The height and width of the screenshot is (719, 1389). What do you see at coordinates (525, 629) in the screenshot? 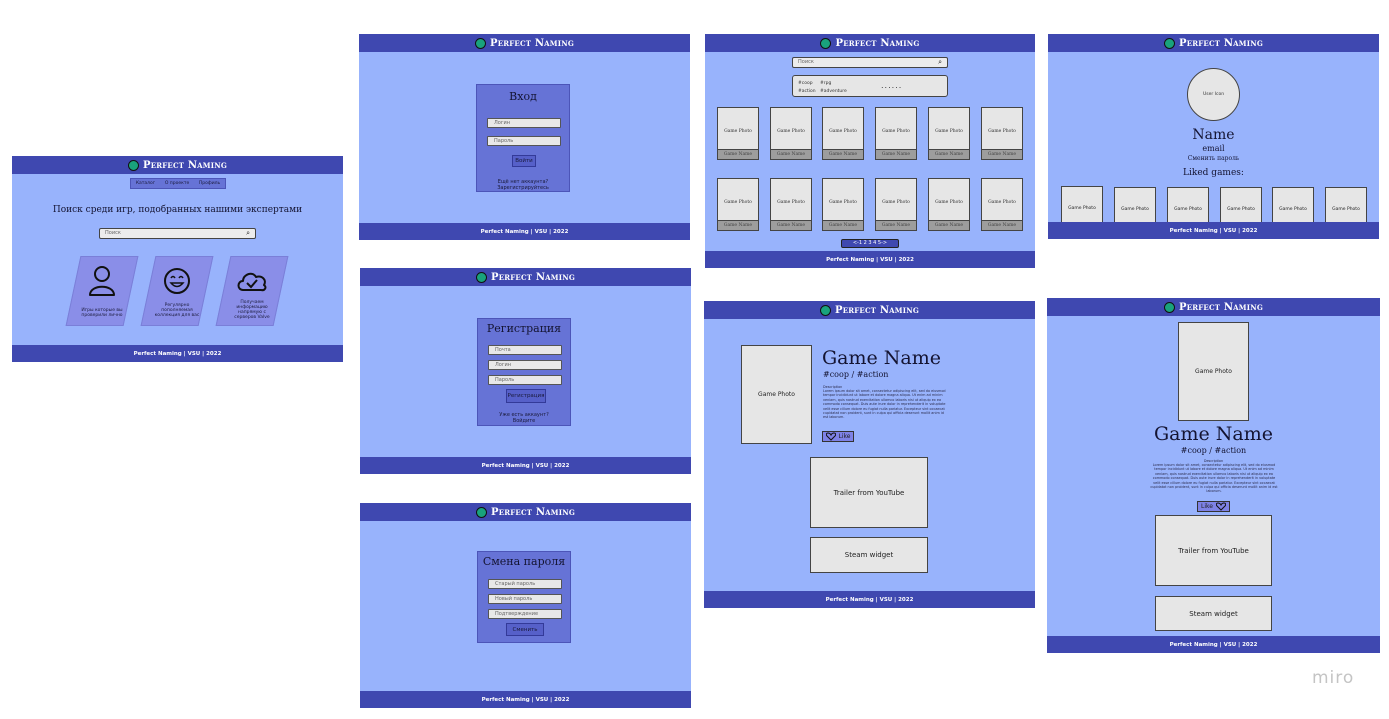
I see `change-password-button: Сменить` at bounding box center [525, 629].